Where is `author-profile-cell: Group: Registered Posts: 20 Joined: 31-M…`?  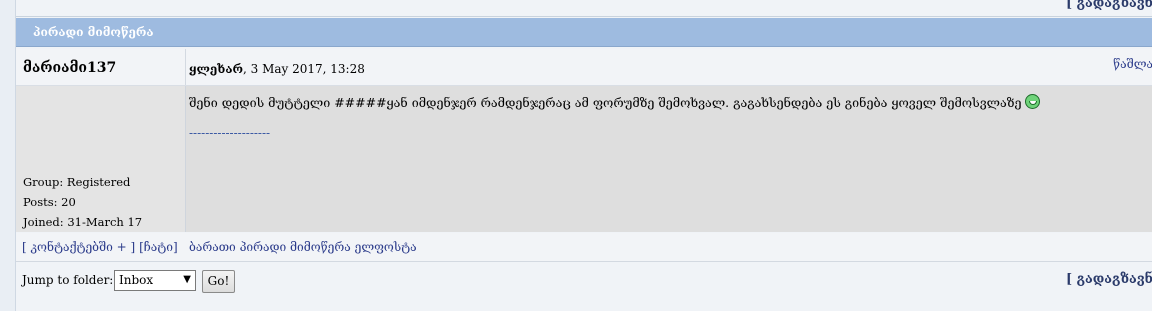 author-profile-cell: Group: Registered Posts: 20 Joined: 31-M… is located at coordinates (101, 159).